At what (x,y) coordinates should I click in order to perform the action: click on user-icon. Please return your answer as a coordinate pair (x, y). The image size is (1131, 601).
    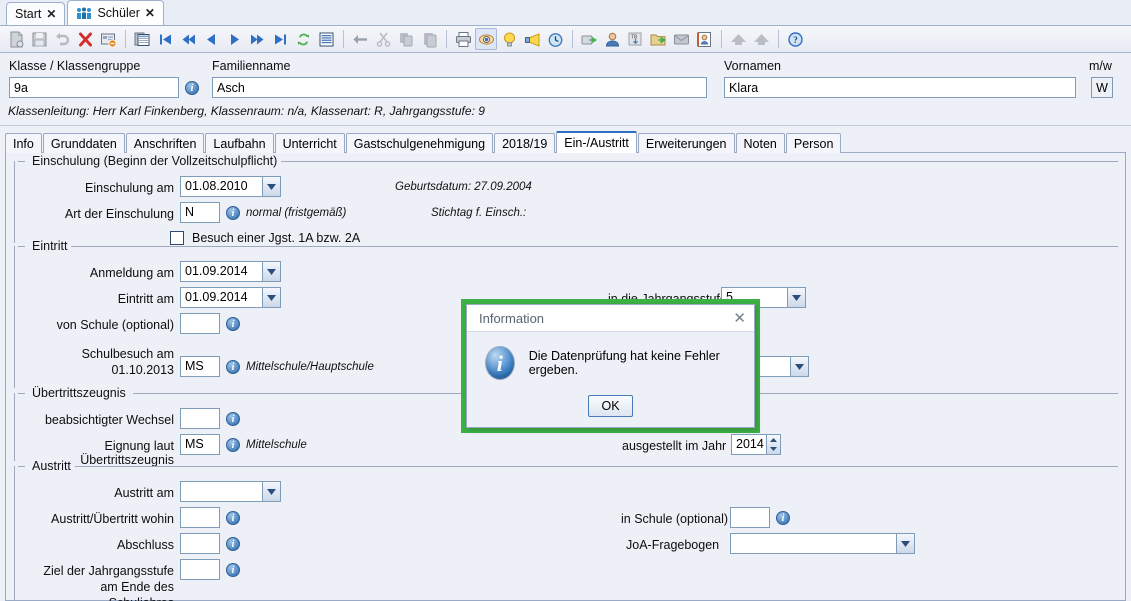
    Looking at the image, I should click on (612, 39).